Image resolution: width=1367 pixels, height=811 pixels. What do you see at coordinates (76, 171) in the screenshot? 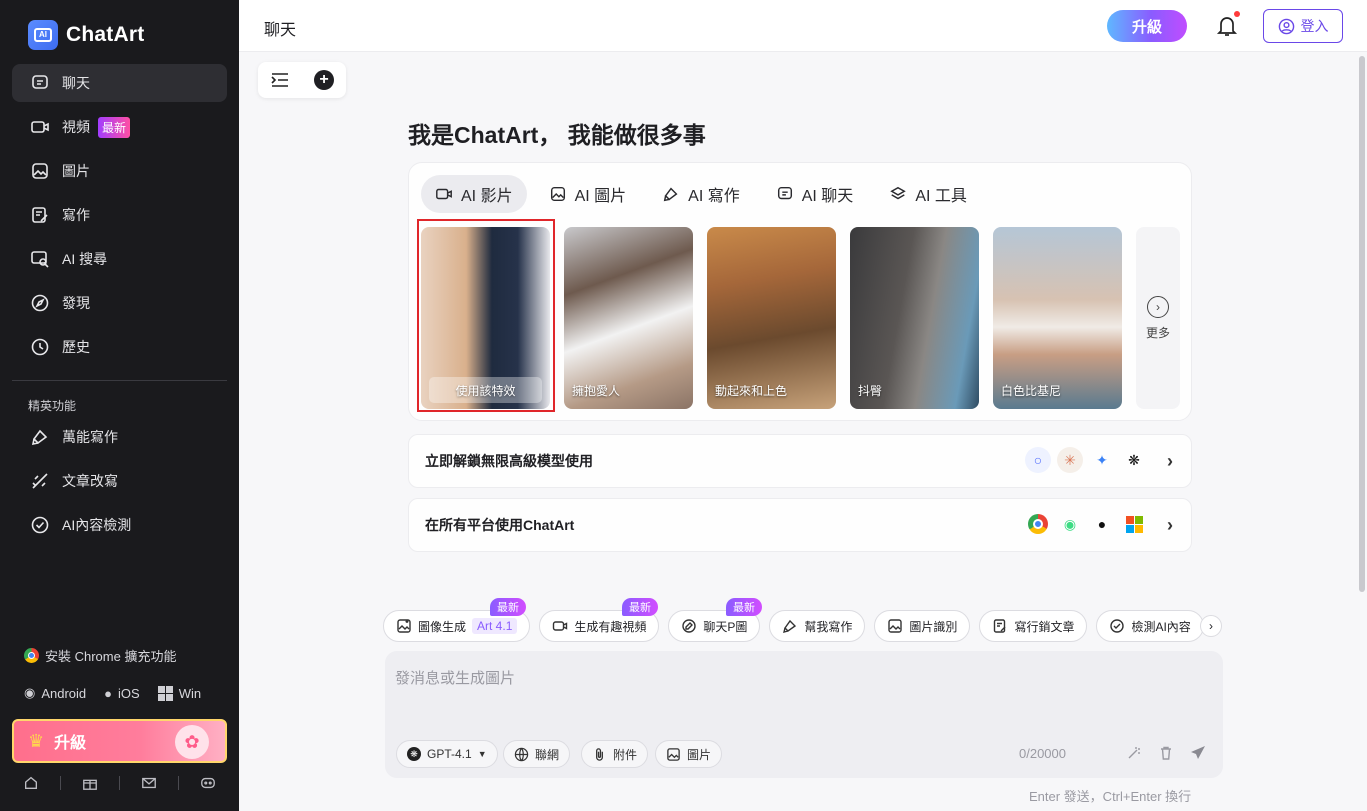
I see `sidebar-item-label: 圖片` at bounding box center [76, 171].